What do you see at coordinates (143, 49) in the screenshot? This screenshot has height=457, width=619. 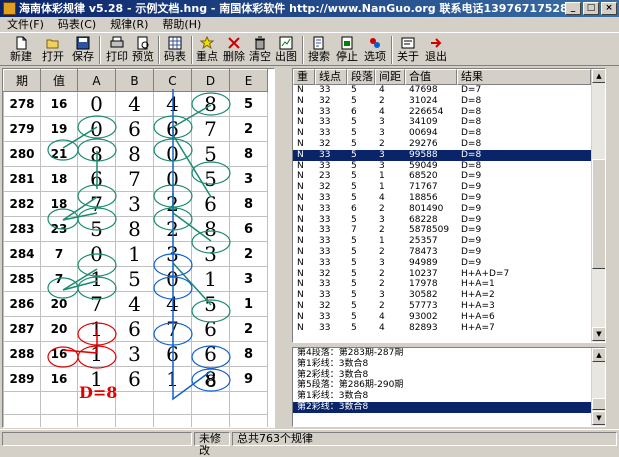 I see `preview-button: 预览` at bounding box center [143, 49].